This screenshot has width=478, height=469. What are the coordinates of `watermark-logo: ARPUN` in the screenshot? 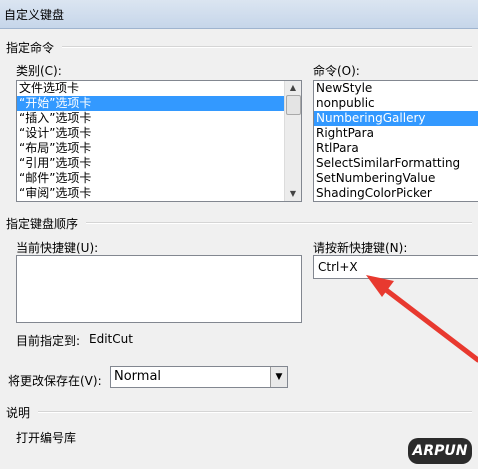 It's located at (440, 451).